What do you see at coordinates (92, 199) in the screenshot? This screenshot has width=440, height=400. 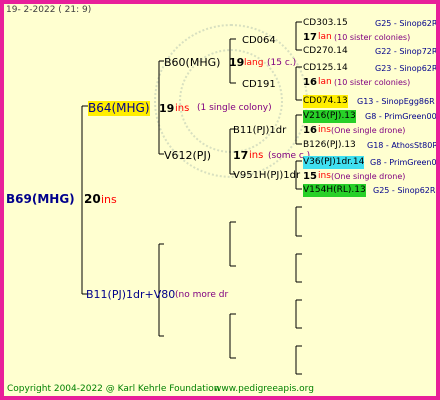 I see `root-ins-count: 20` at bounding box center [92, 199].